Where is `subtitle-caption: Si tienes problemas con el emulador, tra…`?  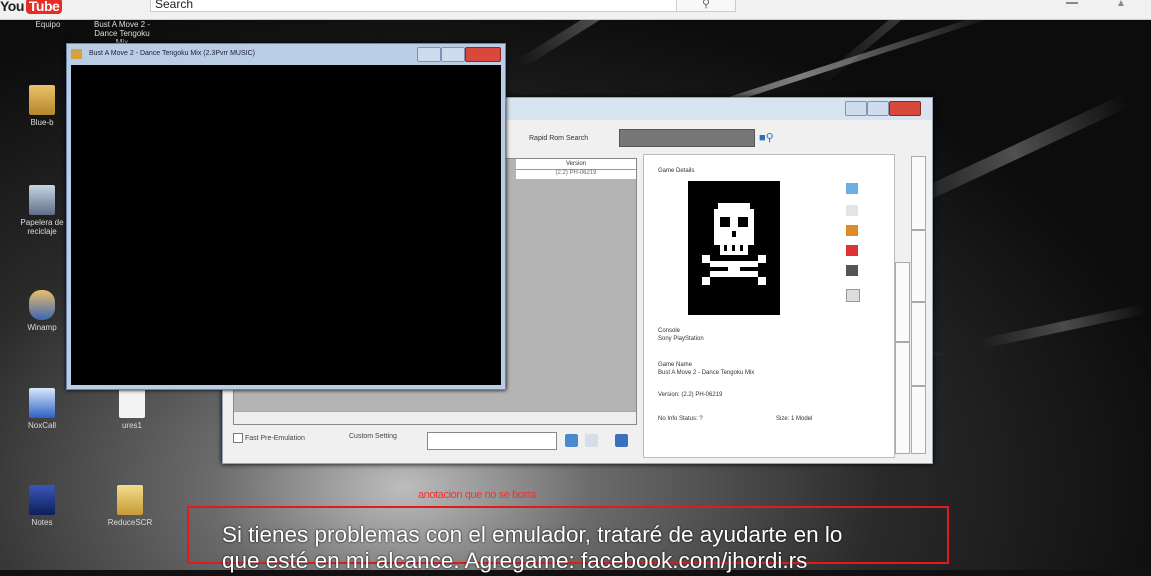 subtitle-caption: Si tienes problemas con el emulador, tra… is located at coordinates (602, 548).